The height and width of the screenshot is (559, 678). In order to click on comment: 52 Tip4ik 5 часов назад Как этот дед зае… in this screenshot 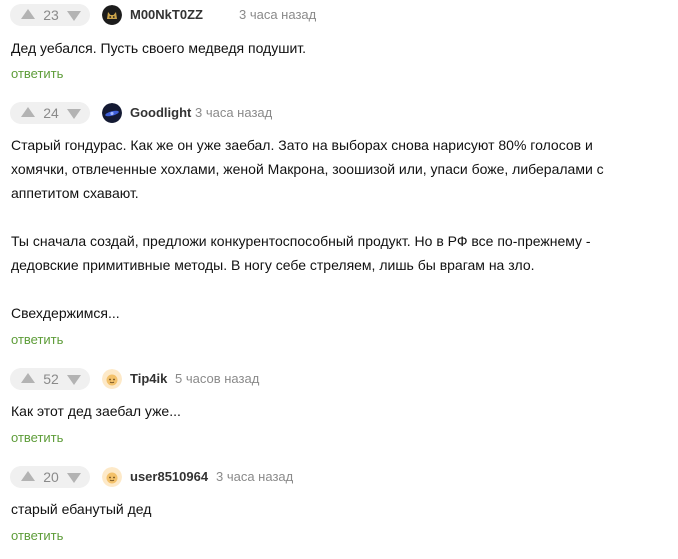, I will do `click(339, 406)`.